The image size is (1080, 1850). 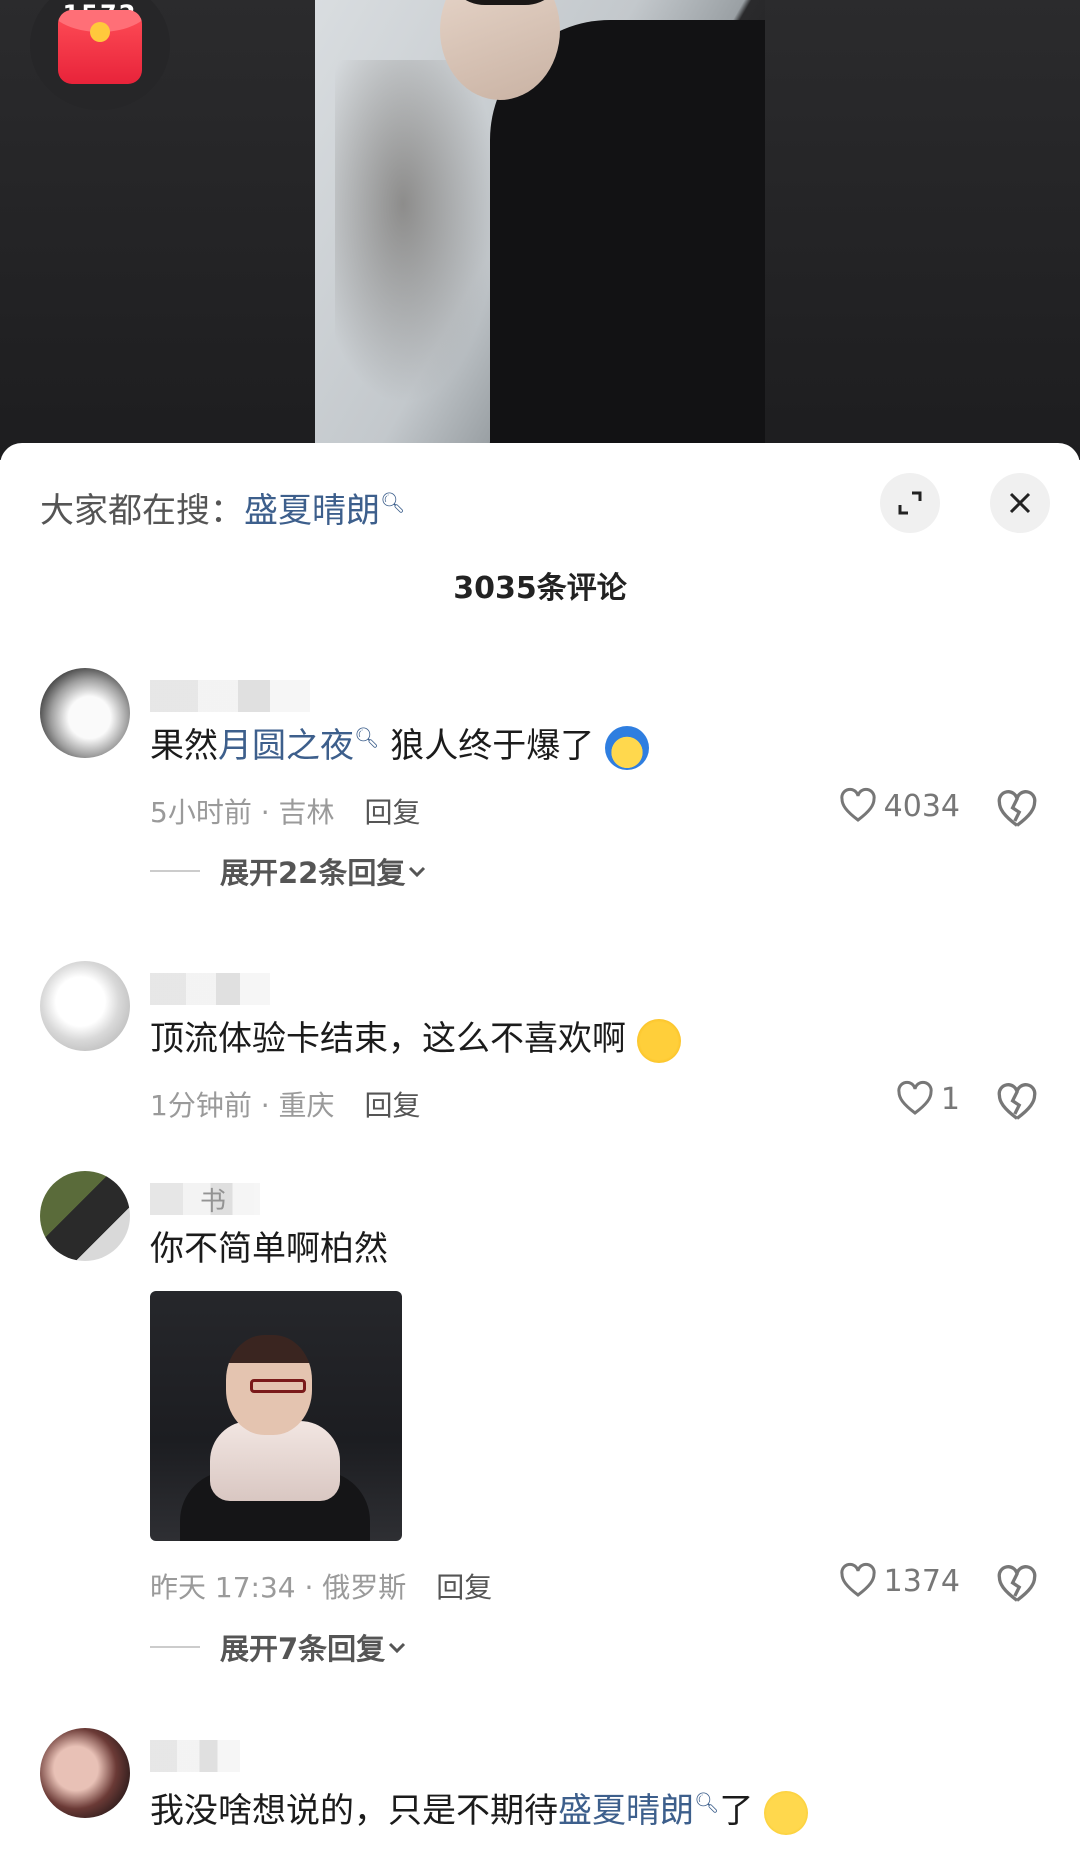 I want to click on like-button: 1374, so click(x=899, y=1581).